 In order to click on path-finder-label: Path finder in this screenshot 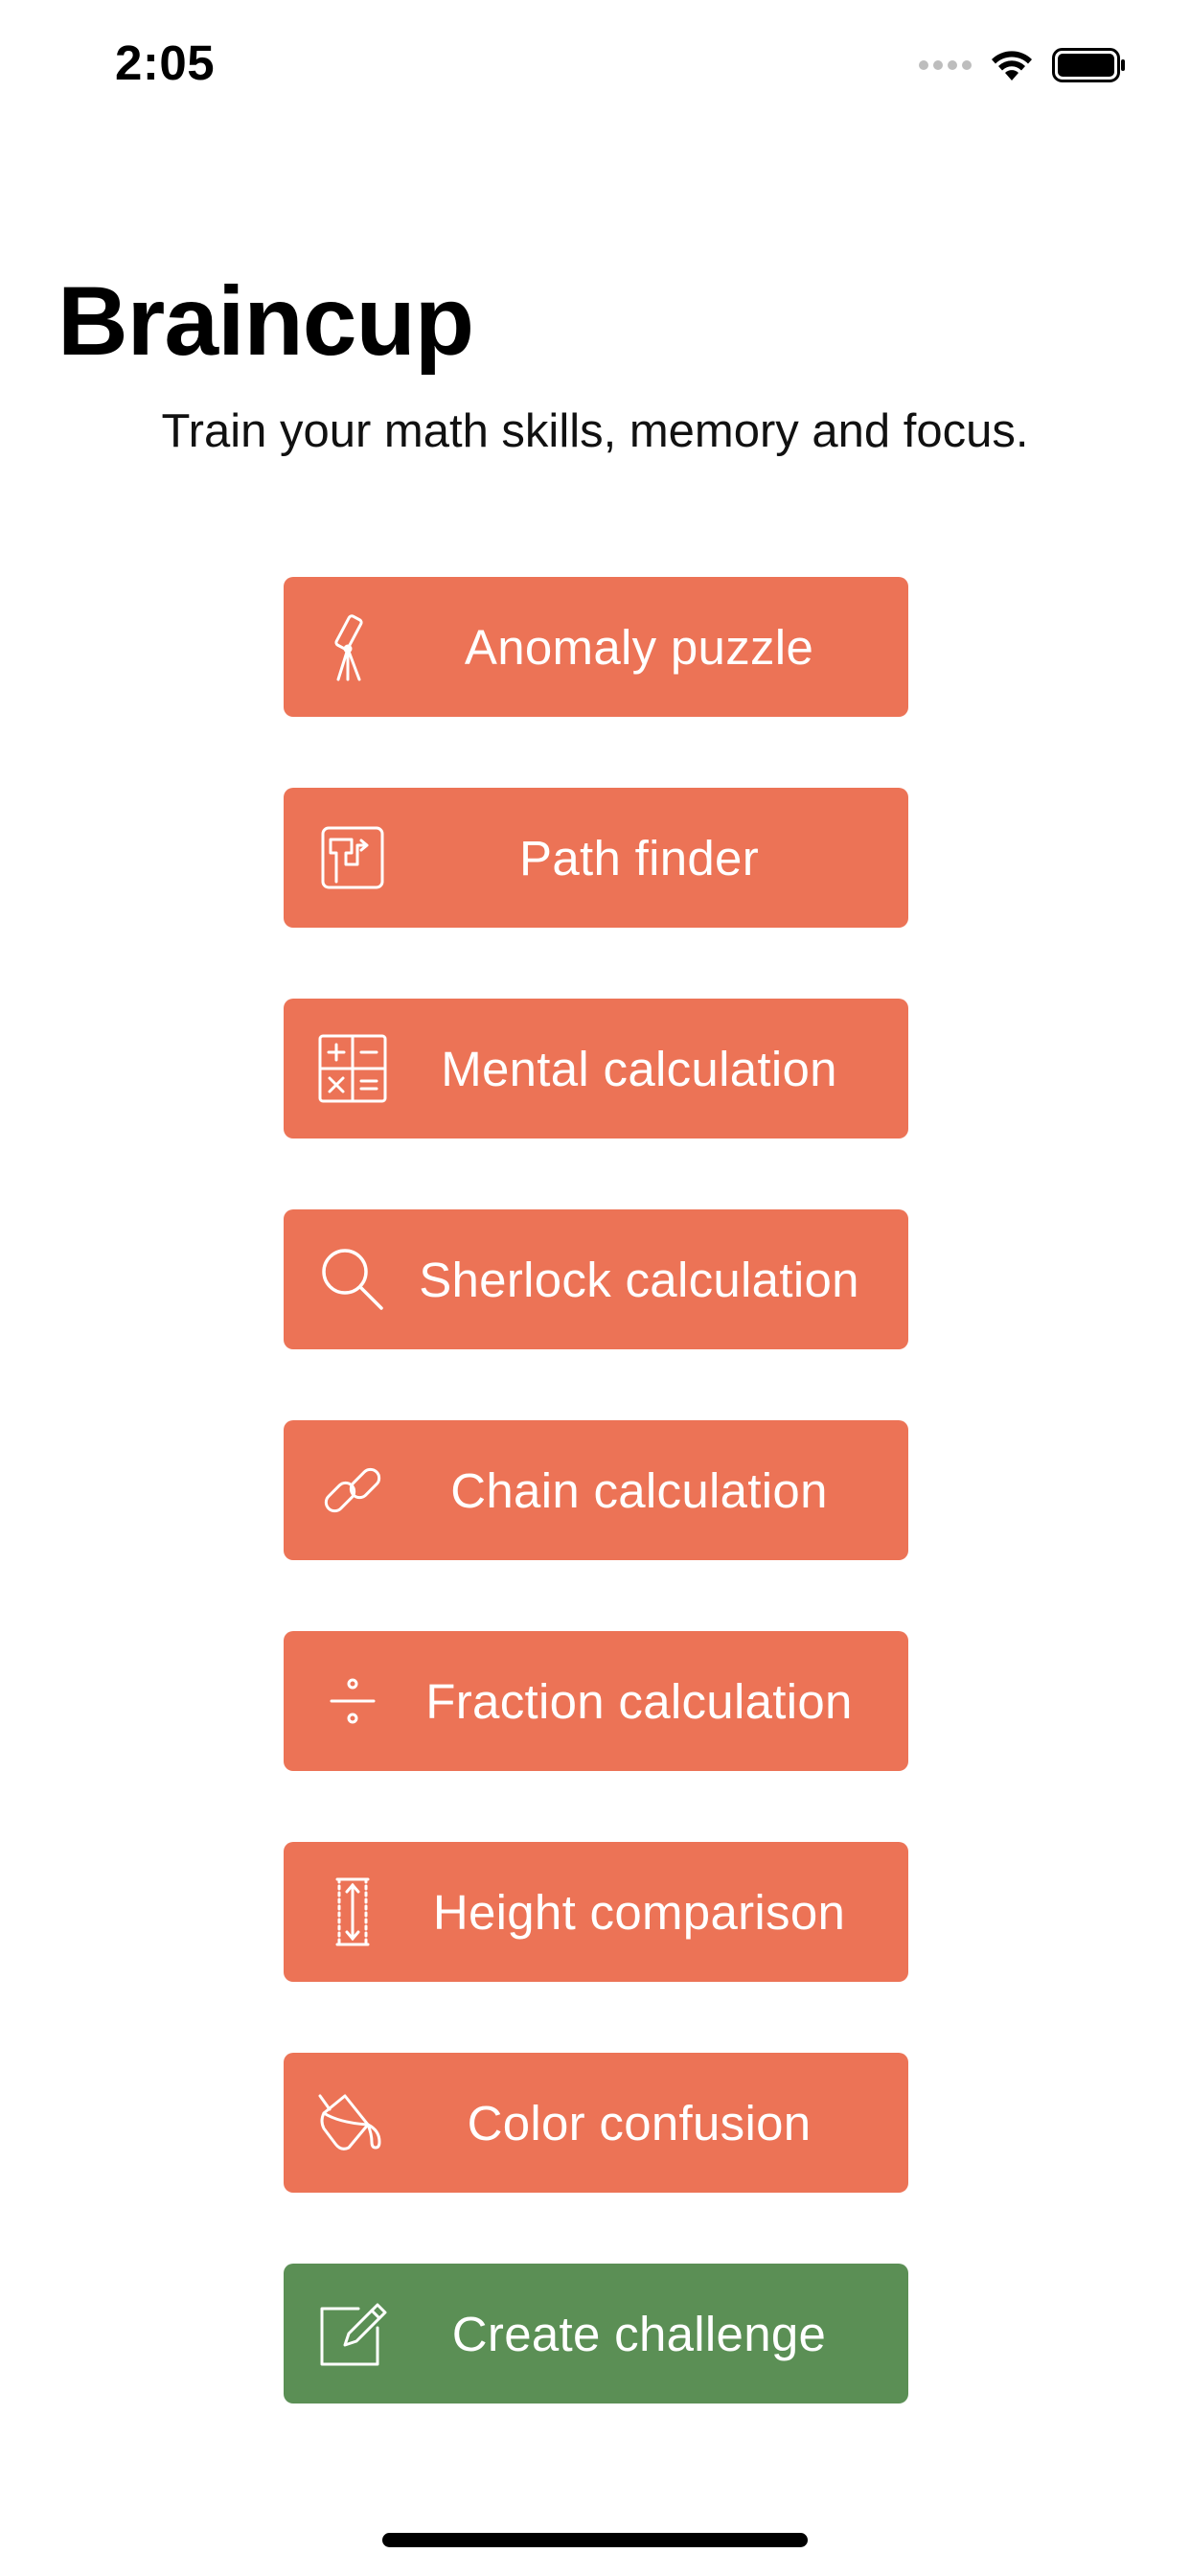, I will do `click(639, 858)`.